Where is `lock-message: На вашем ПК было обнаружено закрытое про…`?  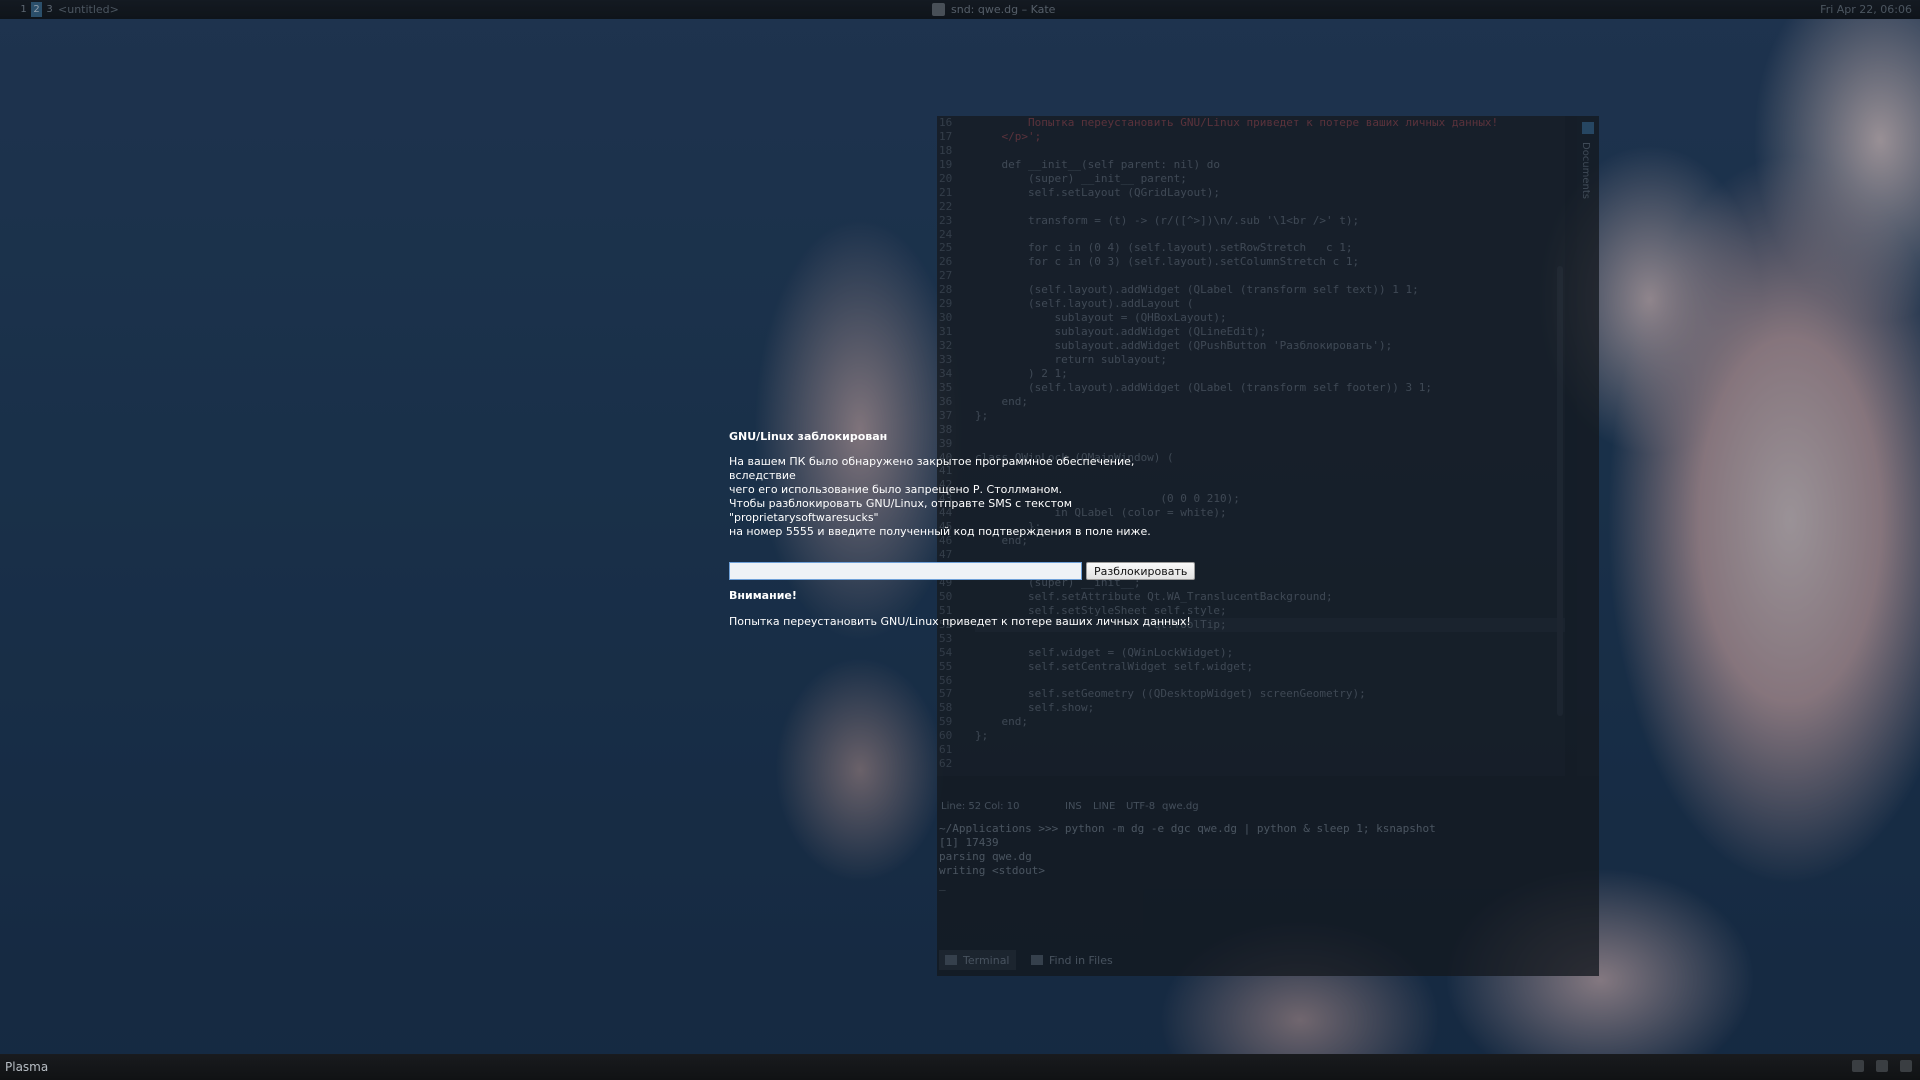 lock-message: На вашем ПК было обнаружено закрытое про… is located at coordinates (964, 497).